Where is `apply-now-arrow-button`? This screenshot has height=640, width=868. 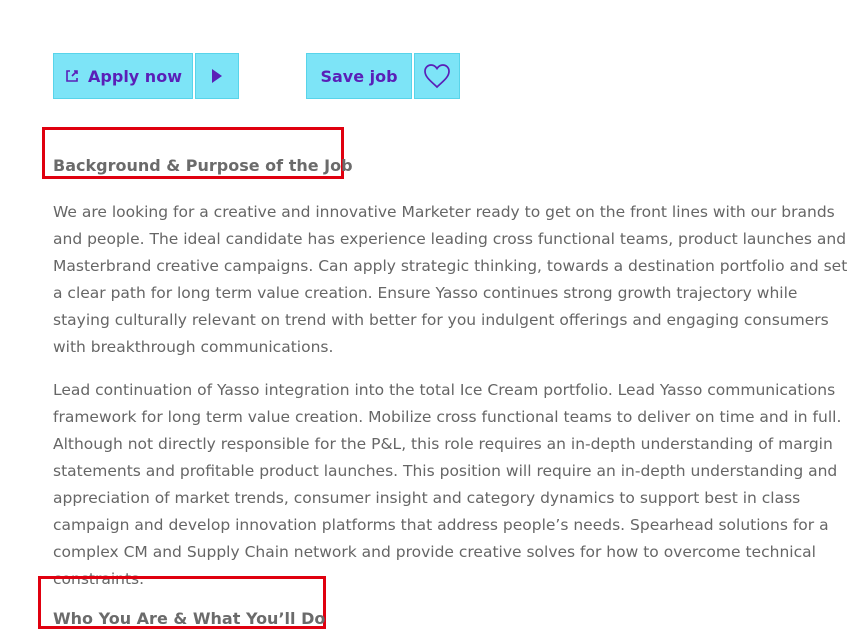
apply-now-arrow-button is located at coordinates (217, 76).